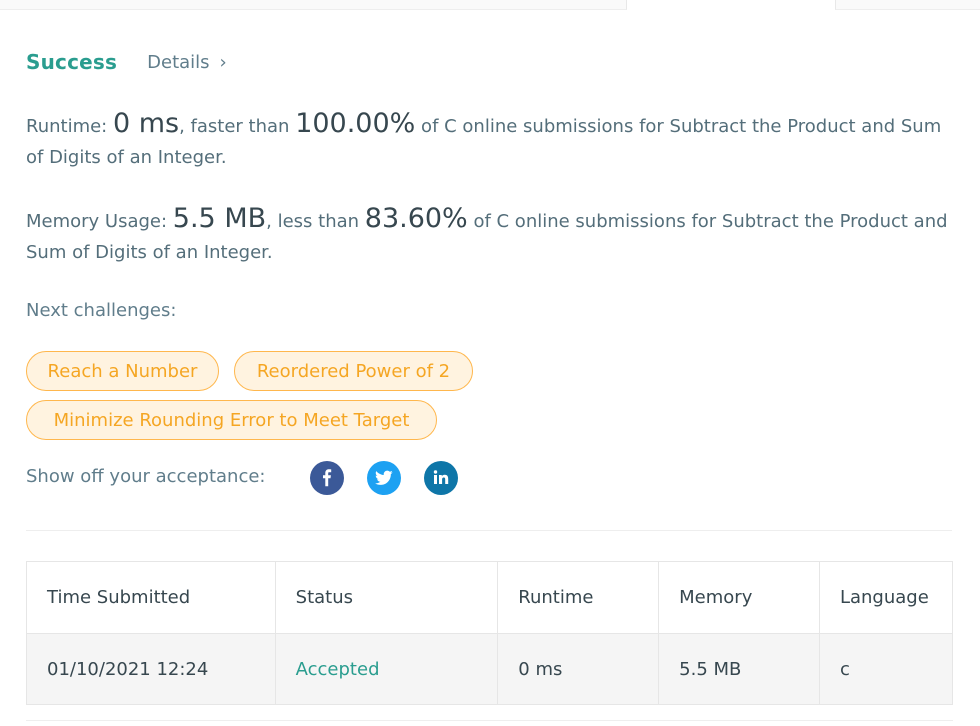  Describe the element at coordinates (886, 669) in the screenshot. I see `cell-language: c` at that location.